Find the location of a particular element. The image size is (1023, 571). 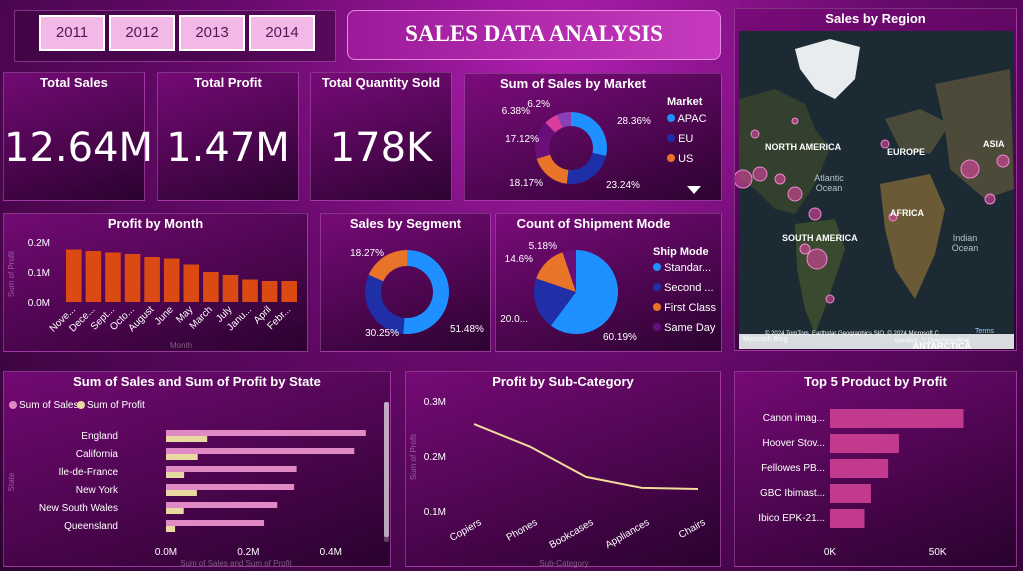

year-button-2012: 2012 is located at coordinates (142, 33).